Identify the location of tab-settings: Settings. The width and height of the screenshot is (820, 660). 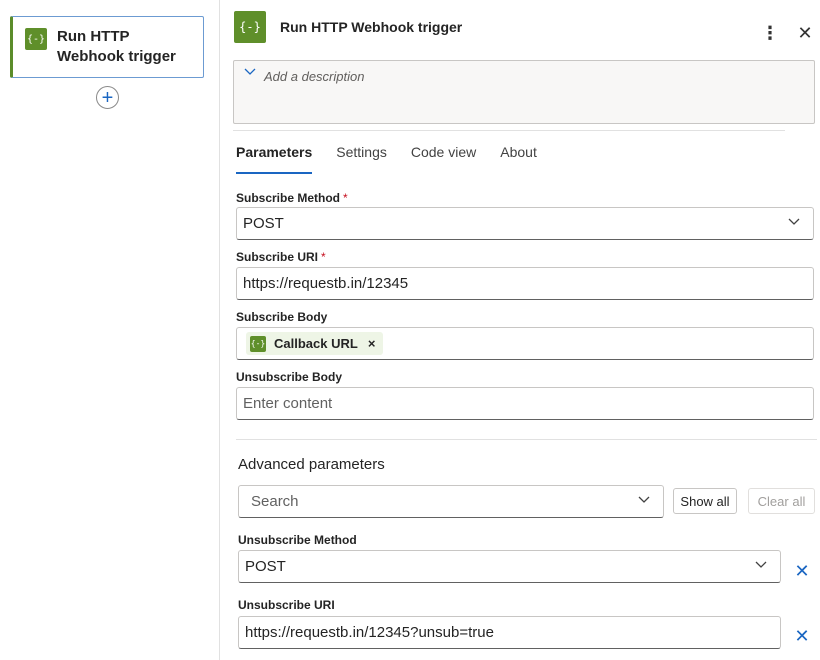
(361, 159).